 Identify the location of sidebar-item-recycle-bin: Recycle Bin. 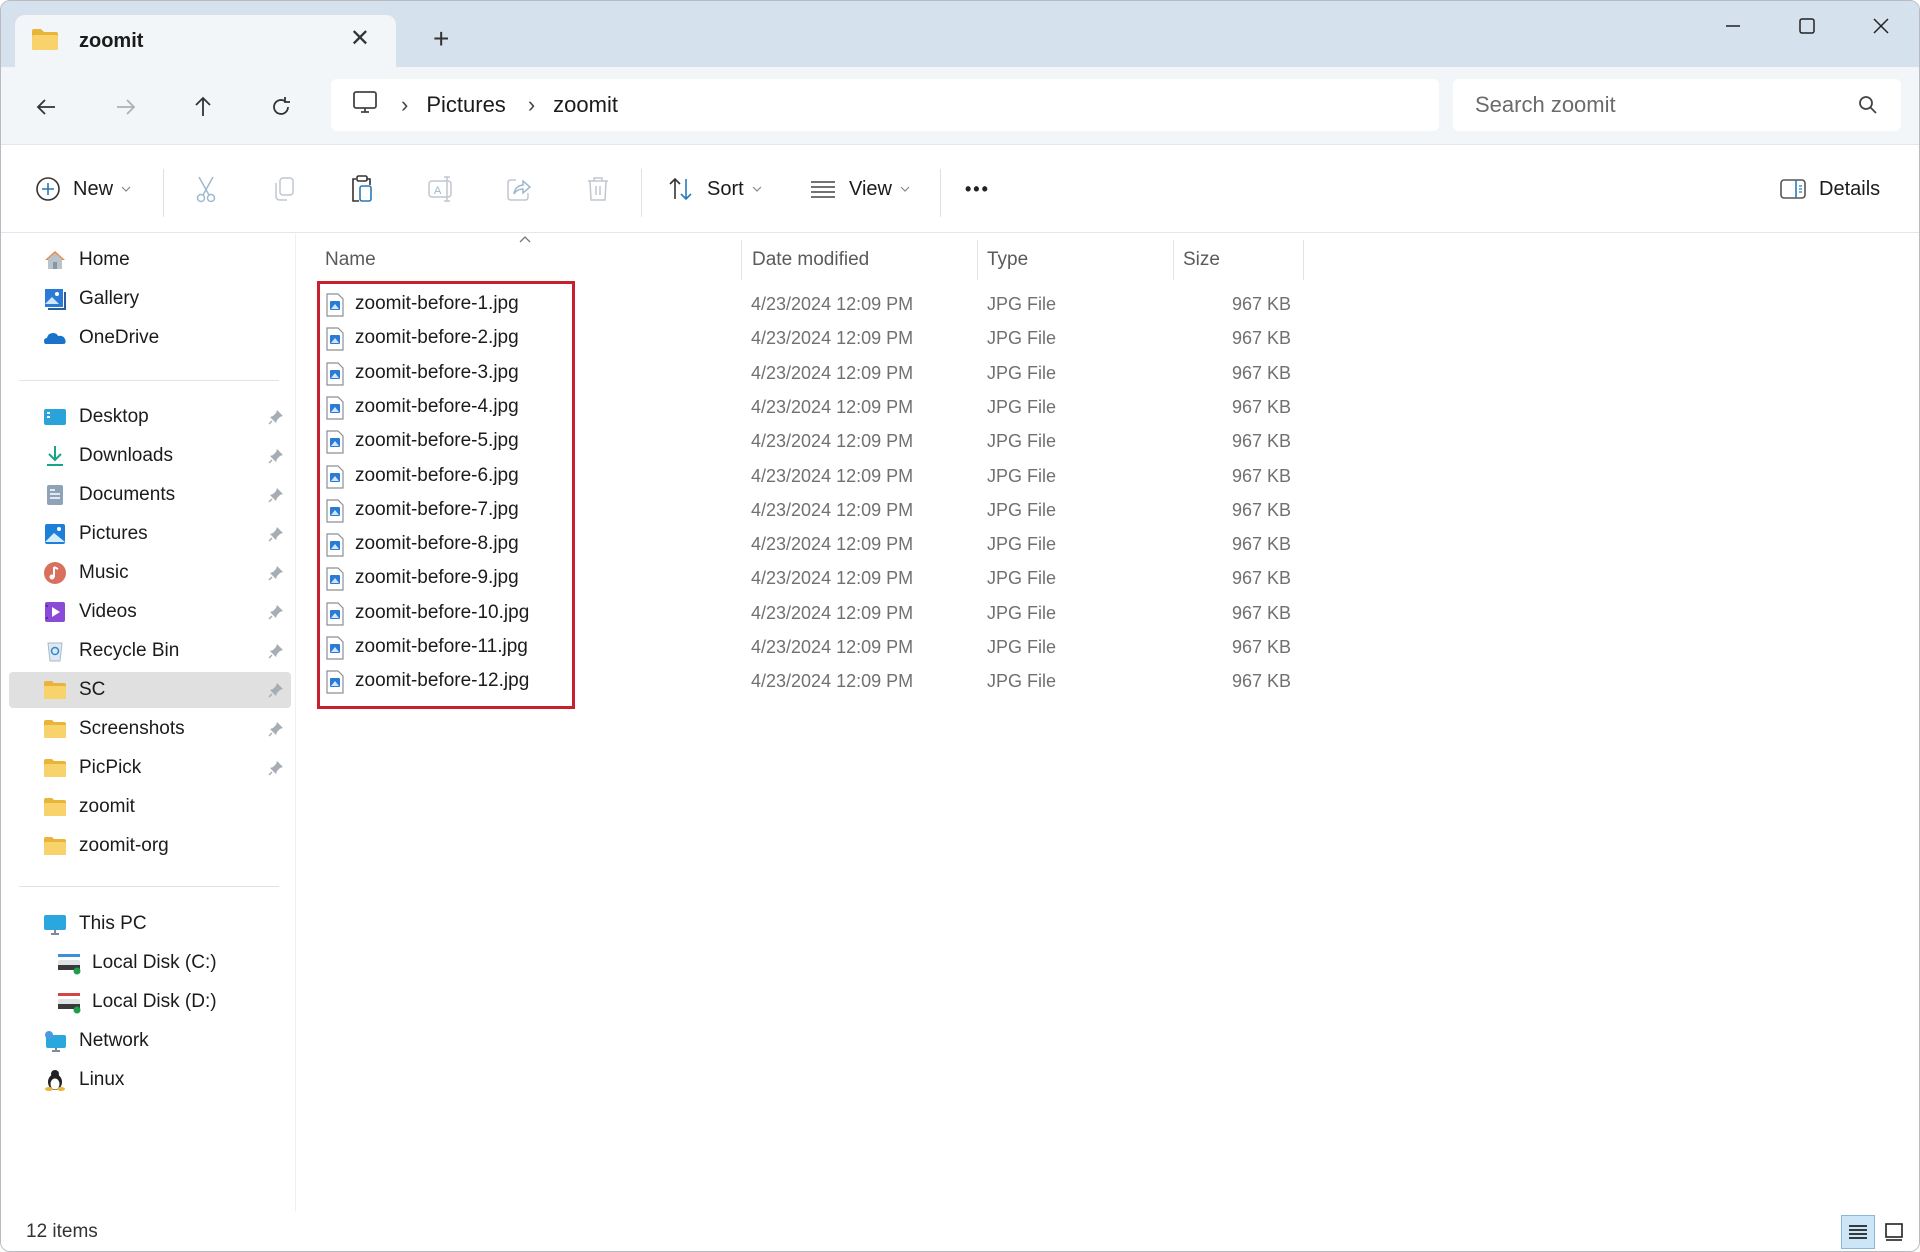
(150, 651).